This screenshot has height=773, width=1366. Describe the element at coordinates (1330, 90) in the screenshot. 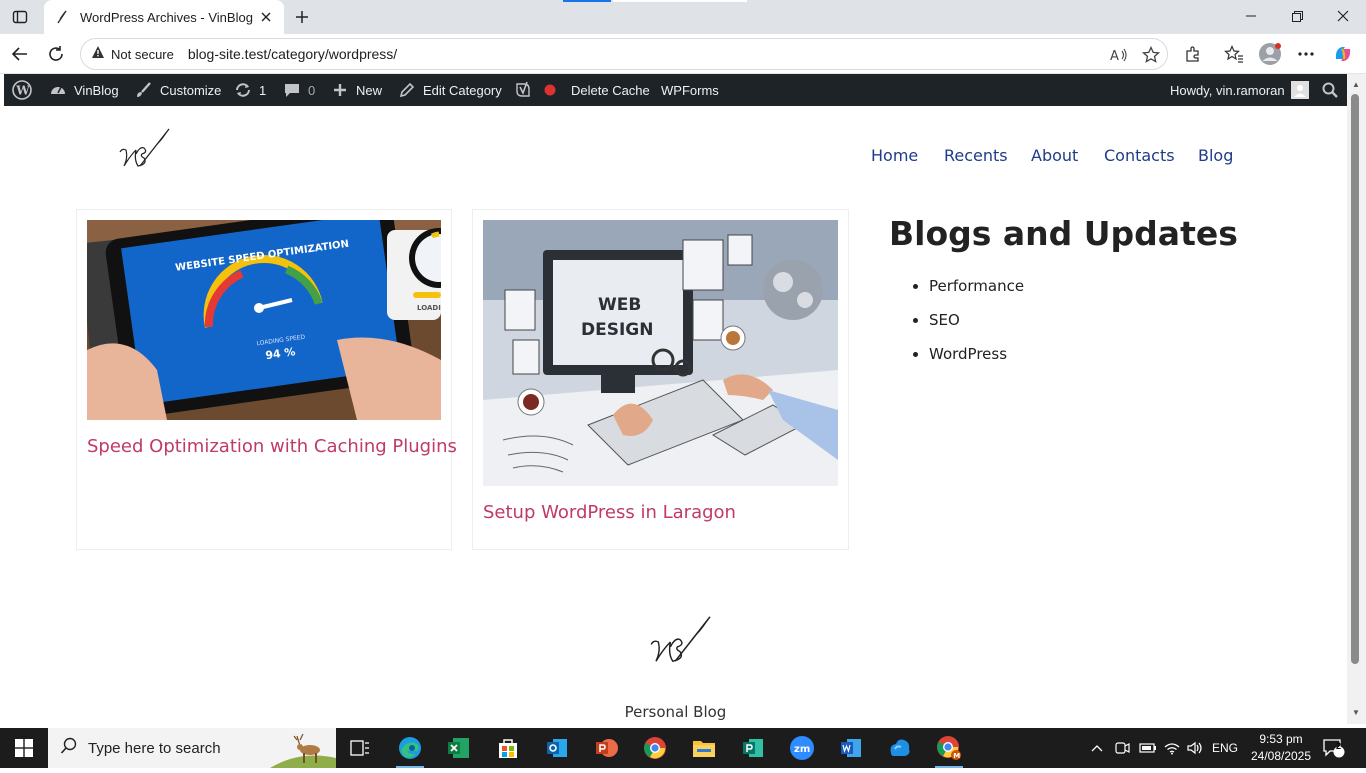

I see `search-icon` at that location.